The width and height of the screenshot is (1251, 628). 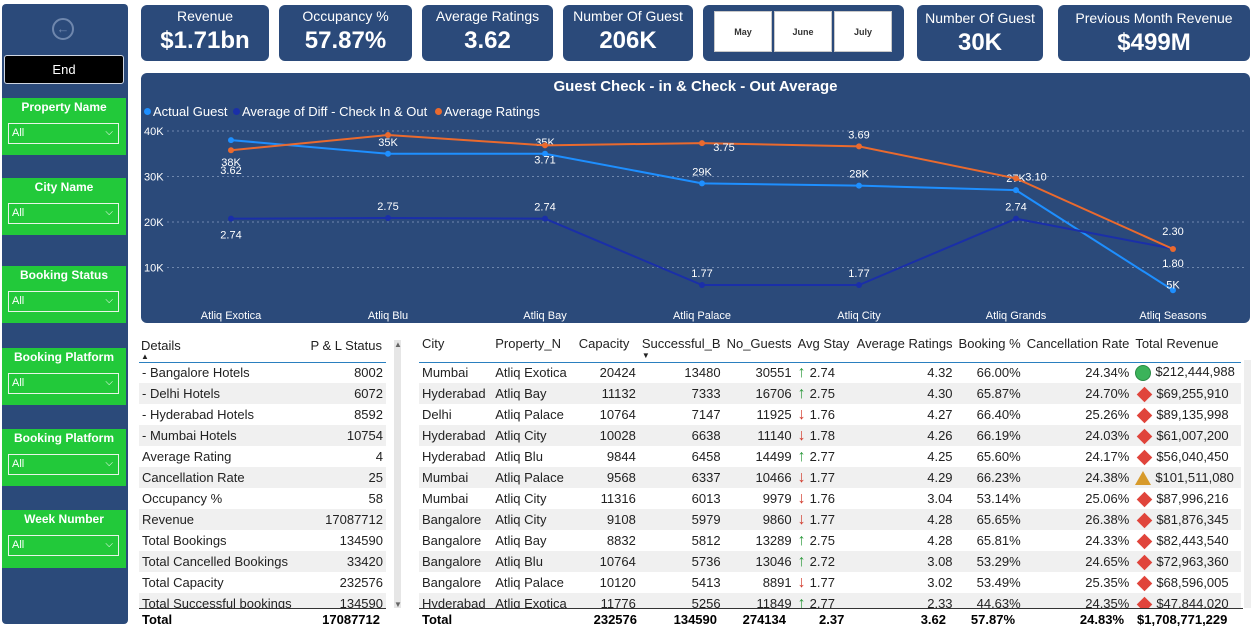 I want to click on data-label: 1.77, so click(x=701, y=274).